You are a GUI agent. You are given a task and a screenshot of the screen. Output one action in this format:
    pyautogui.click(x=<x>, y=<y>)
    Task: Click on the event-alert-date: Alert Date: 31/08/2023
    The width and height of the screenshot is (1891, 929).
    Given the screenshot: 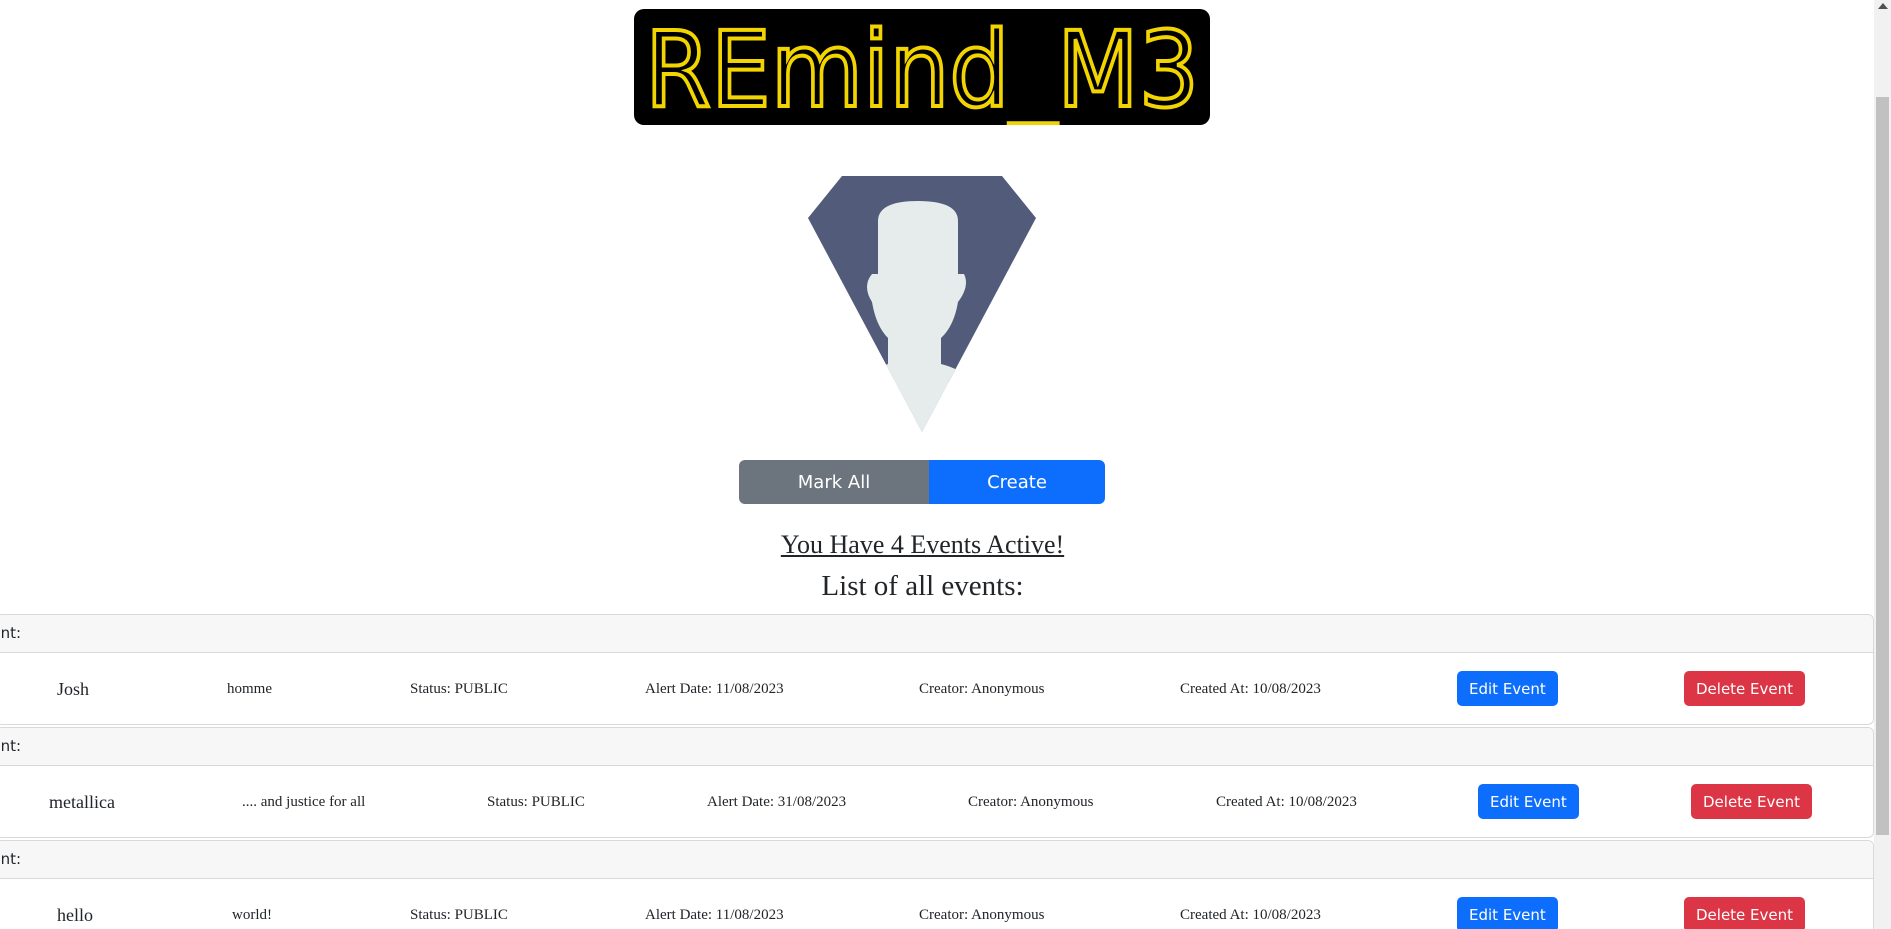 What is the action you would take?
    pyautogui.click(x=777, y=802)
    